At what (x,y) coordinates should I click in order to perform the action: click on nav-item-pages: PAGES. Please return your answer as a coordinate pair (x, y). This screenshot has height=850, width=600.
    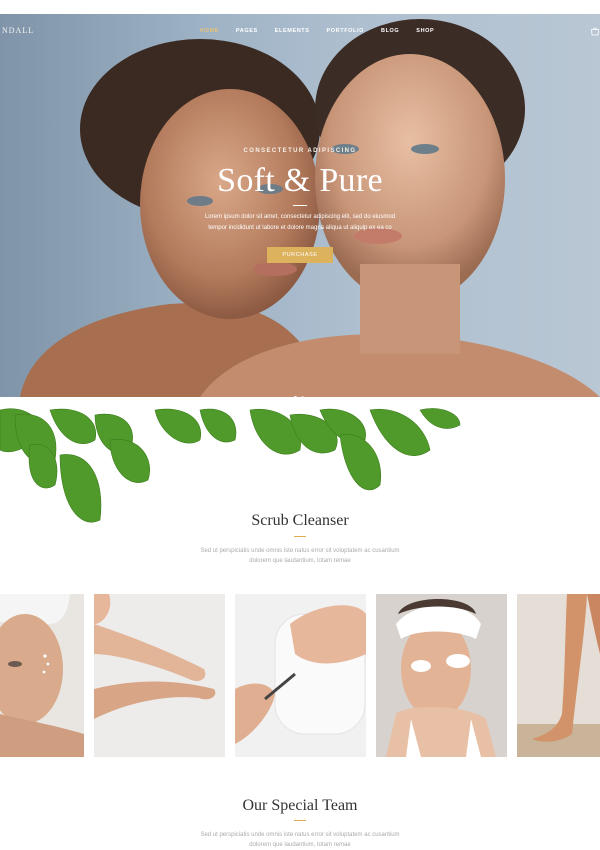
    Looking at the image, I should click on (247, 31).